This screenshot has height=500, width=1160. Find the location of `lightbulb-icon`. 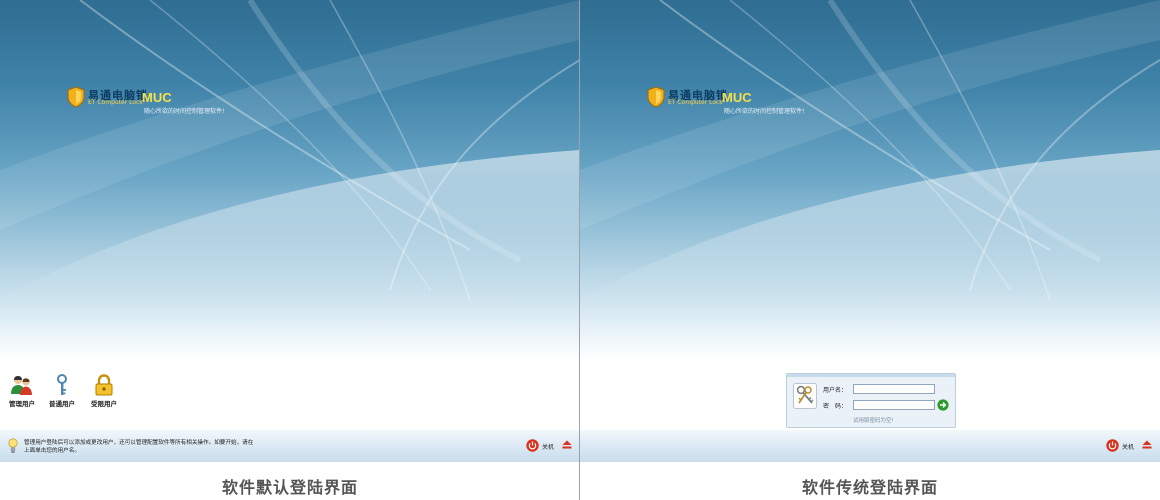

lightbulb-icon is located at coordinates (13, 445).